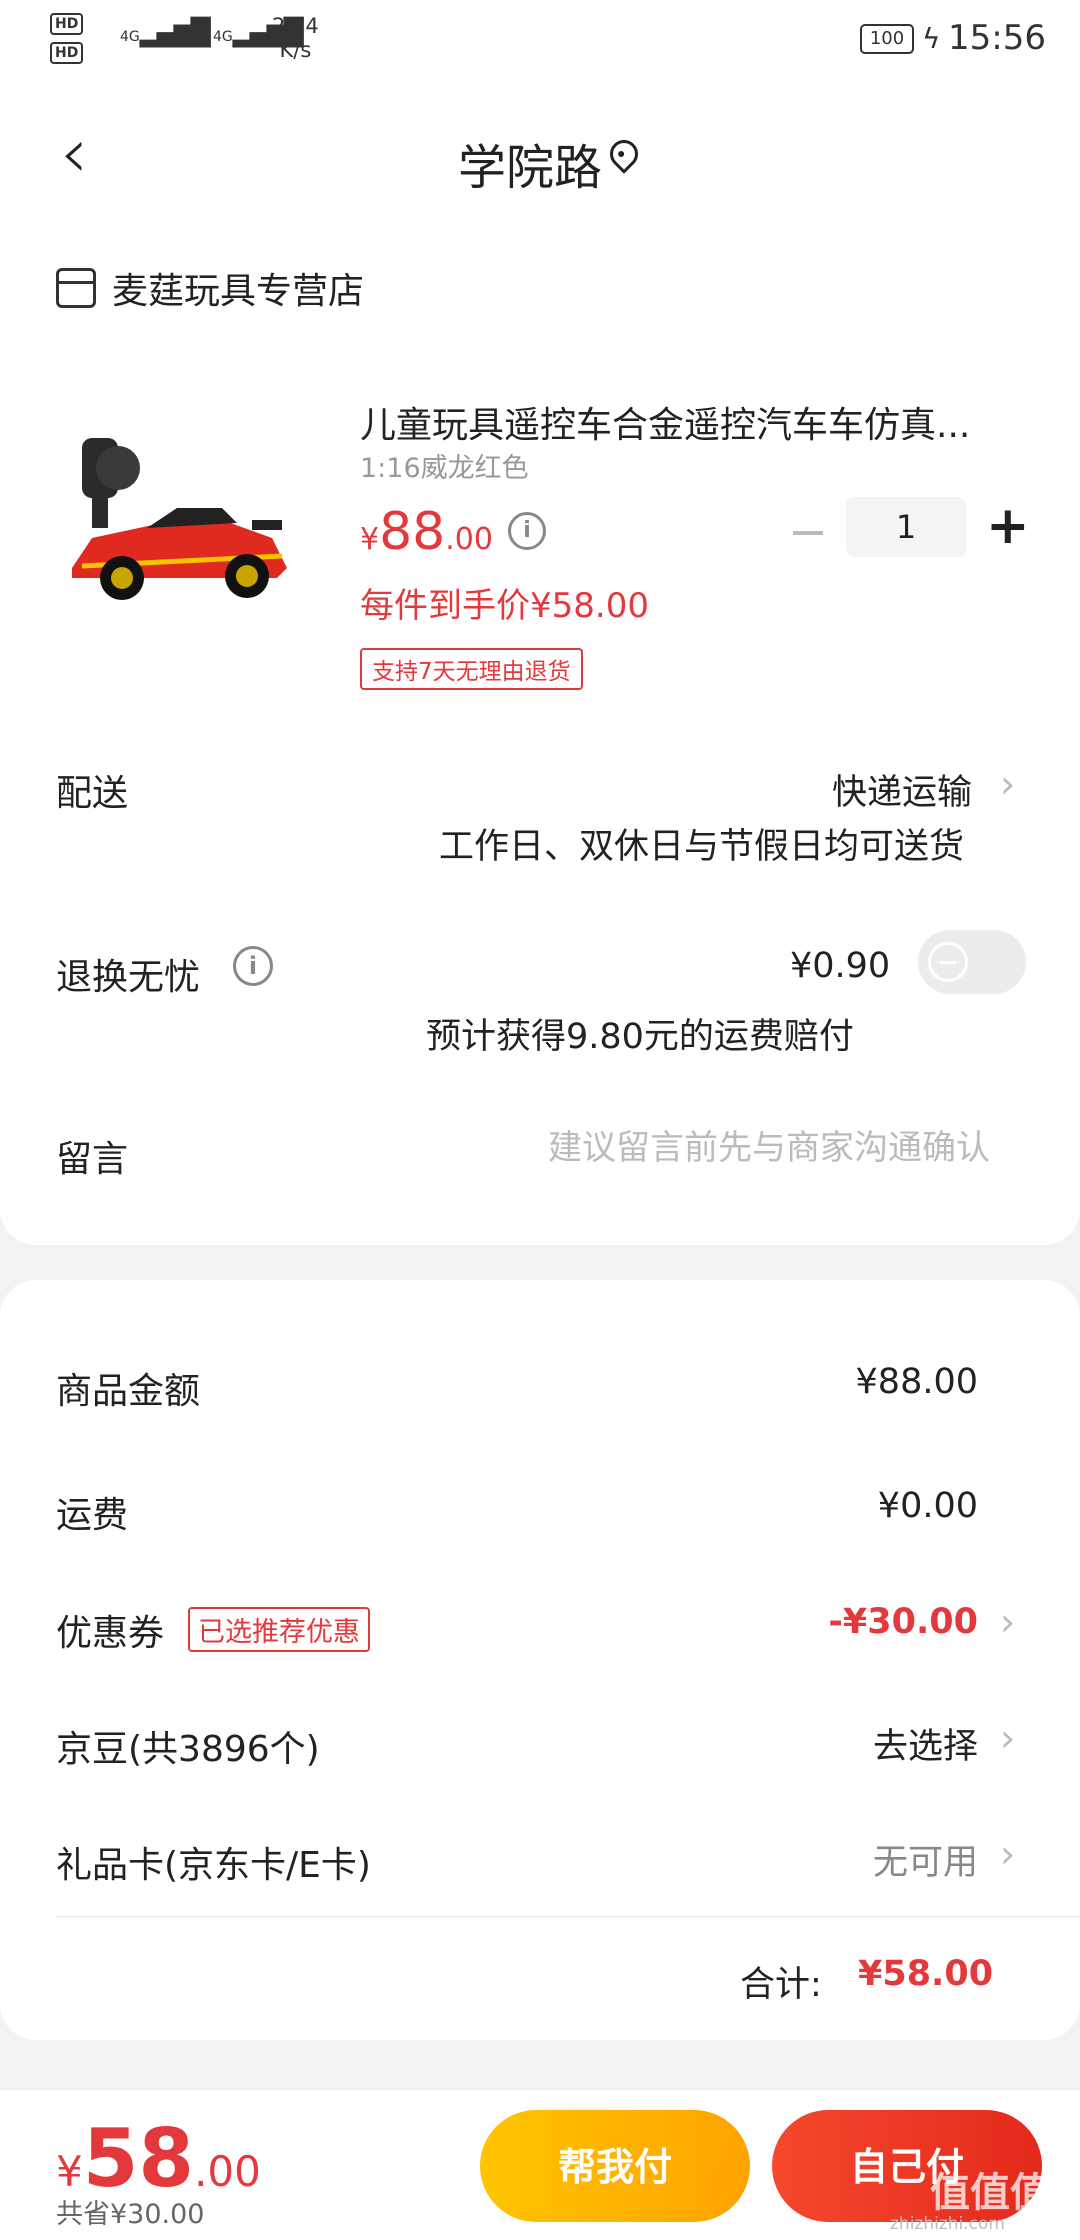  Describe the element at coordinates (916, 1382) in the screenshot. I see `goods-amount-value: ¥88.00` at that location.